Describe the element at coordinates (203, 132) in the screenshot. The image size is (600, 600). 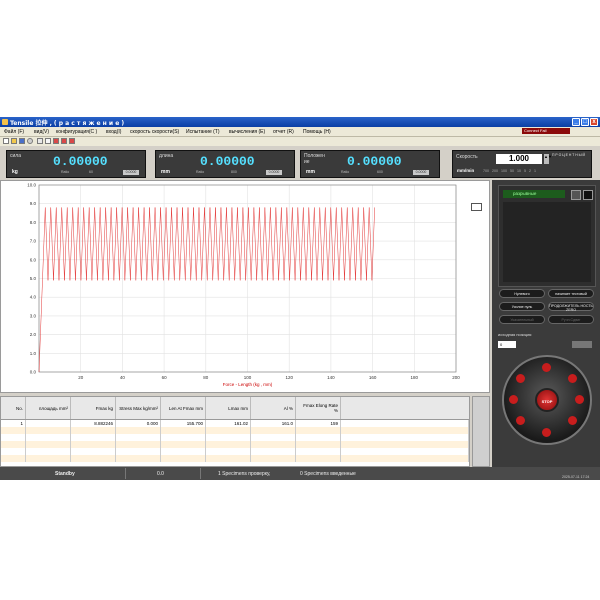
I see `menu-test: Испытание (T)` at that location.